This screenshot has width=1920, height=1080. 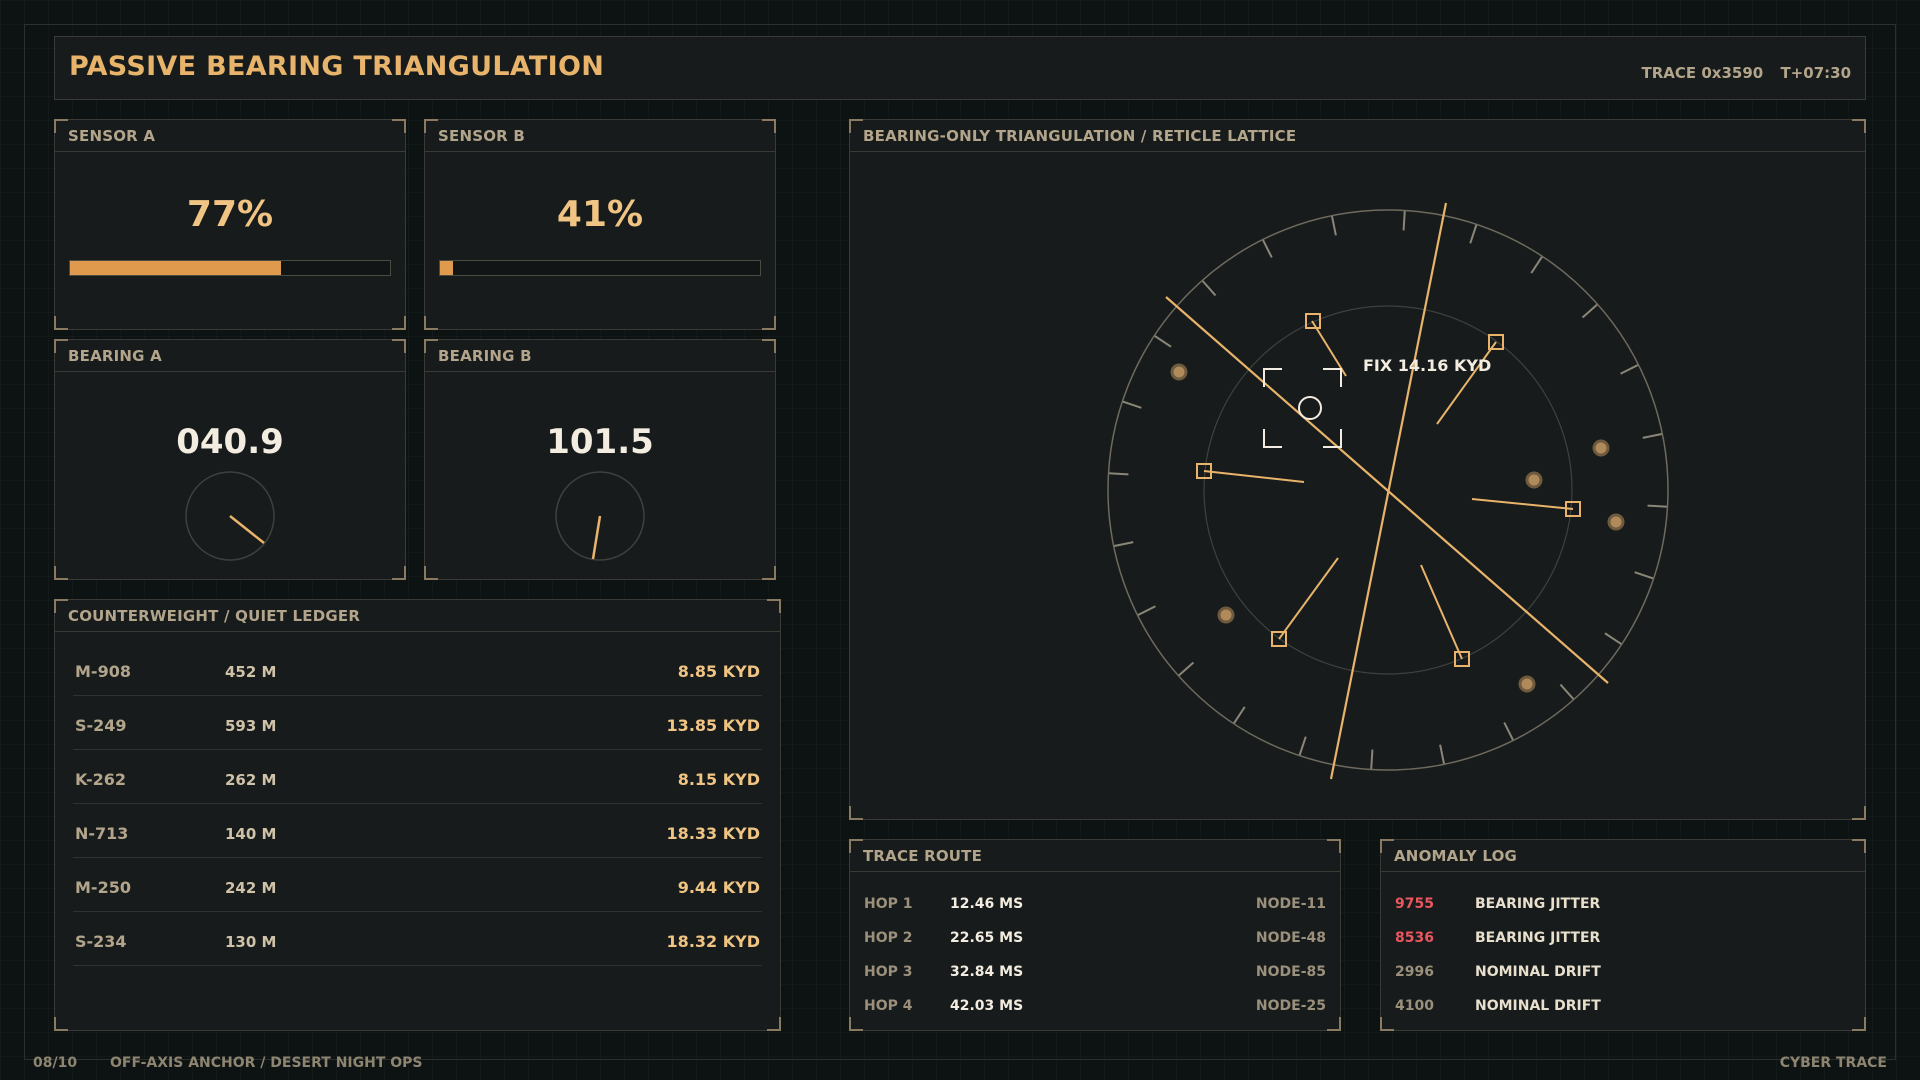 I want to click on ledger-value: 8.15 KYD, so click(x=718, y=779).